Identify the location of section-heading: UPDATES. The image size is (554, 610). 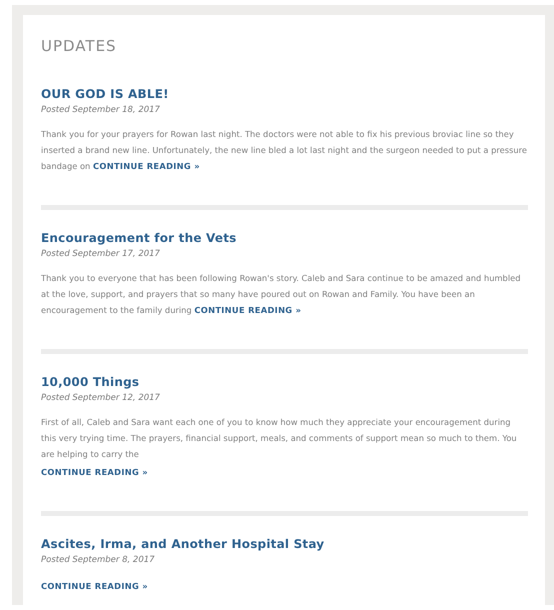
(79, 46).